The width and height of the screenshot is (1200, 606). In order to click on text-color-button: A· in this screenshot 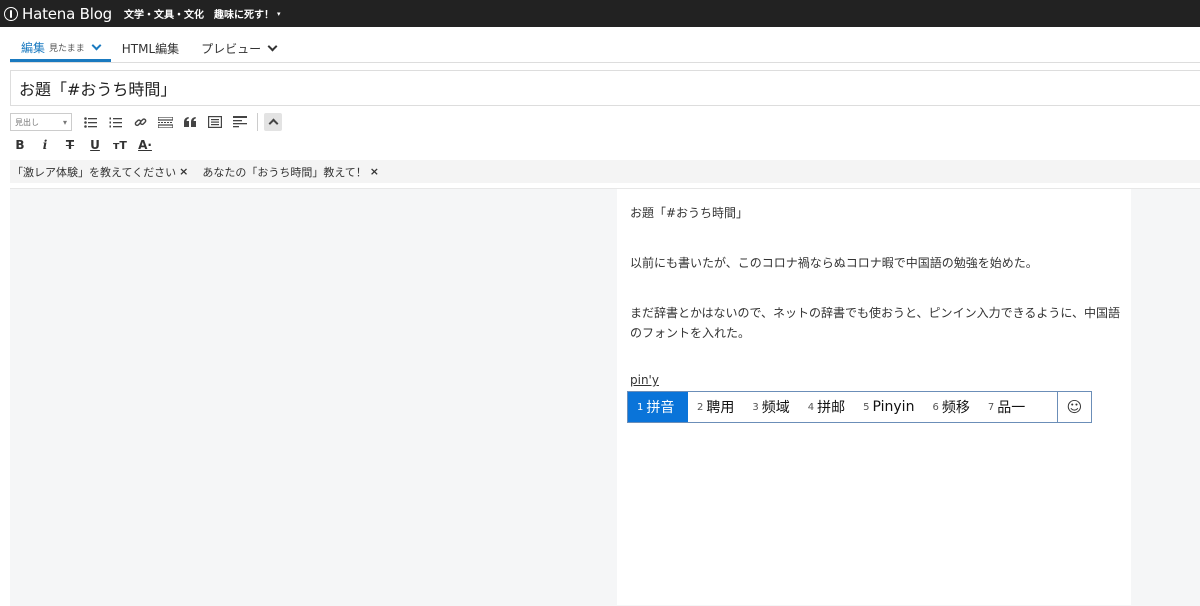, I will do `click(145, 145)`.